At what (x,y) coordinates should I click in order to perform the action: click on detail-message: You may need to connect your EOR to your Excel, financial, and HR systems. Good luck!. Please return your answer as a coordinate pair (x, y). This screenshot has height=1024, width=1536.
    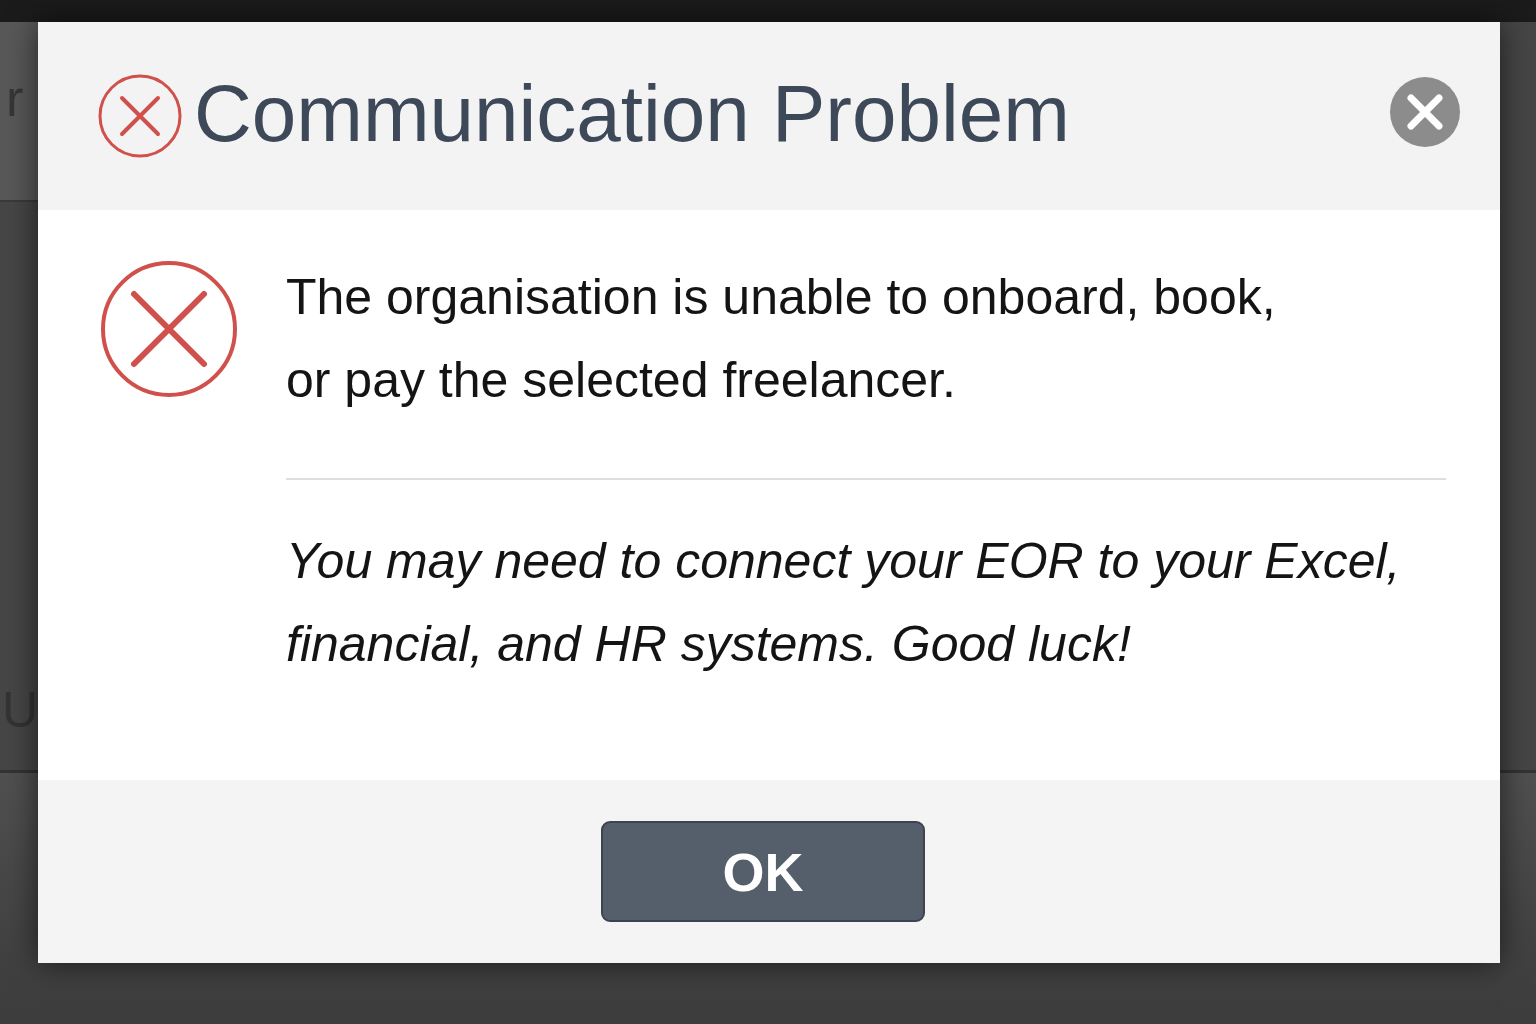
    Looking at the image, I should click on (844, 603).